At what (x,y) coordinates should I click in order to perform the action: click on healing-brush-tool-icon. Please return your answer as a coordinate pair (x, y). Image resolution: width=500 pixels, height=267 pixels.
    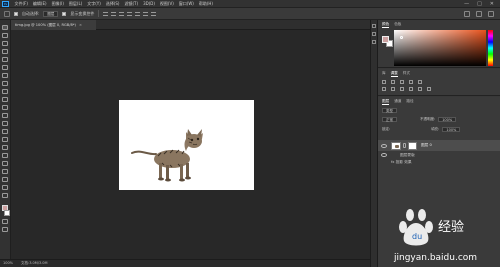
    Looking at the image, I should click on (5, 83).